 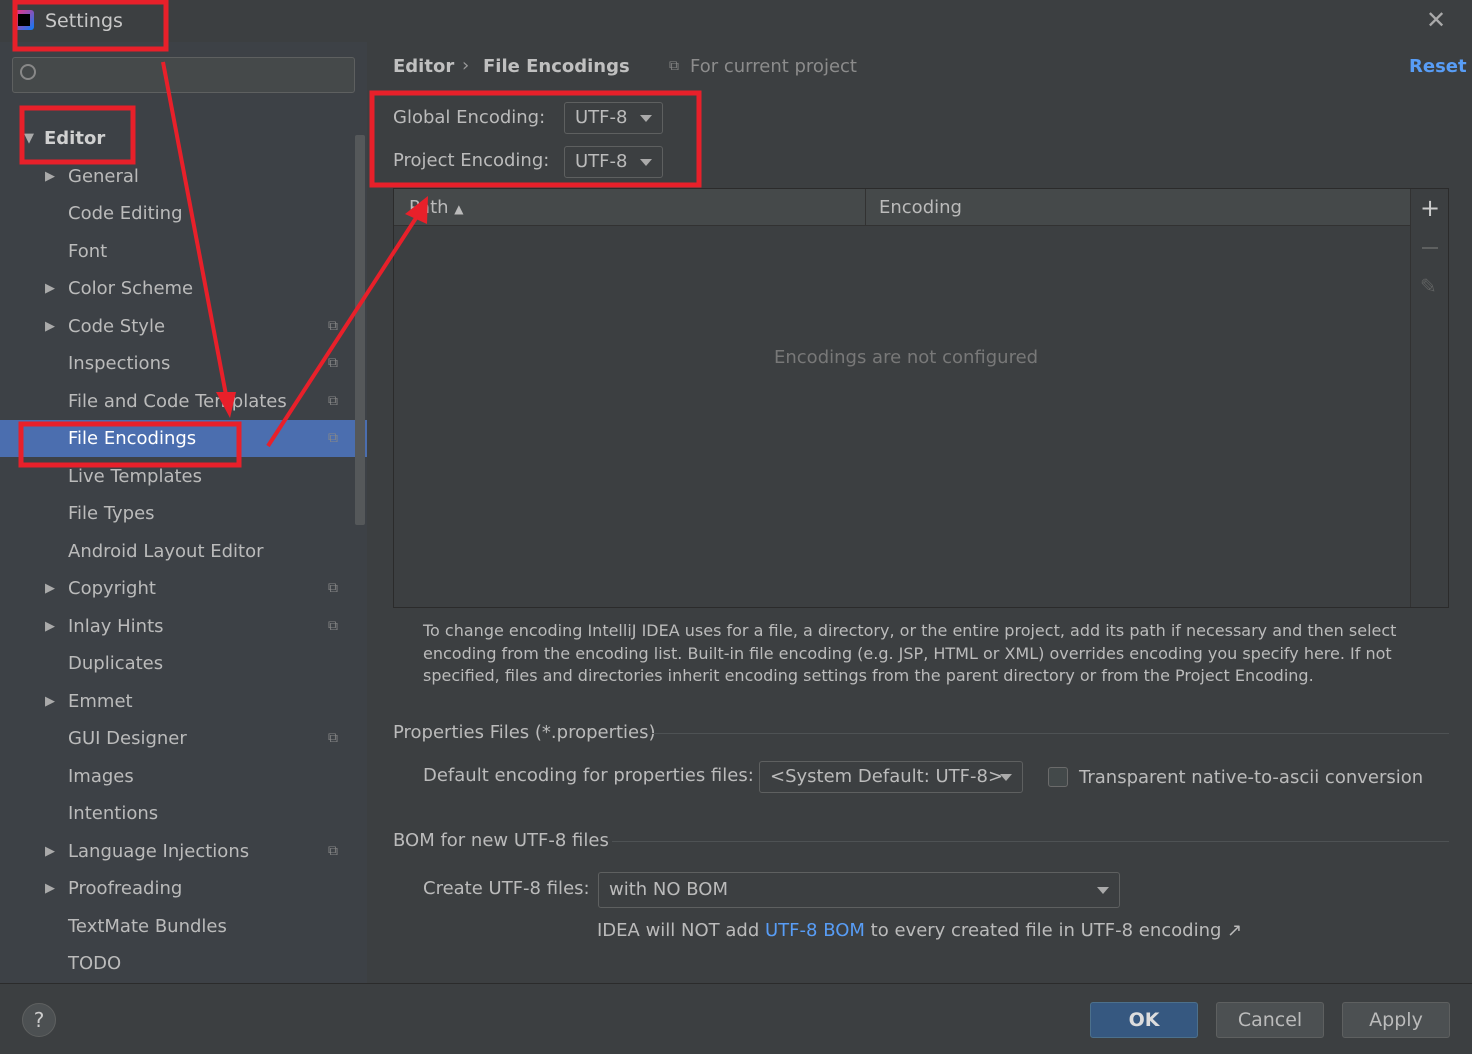 What do you see at coordinates (75, 138) in the screenshot?
I see `sidebar-item-label: Editor` at bounding box center [75, 138].